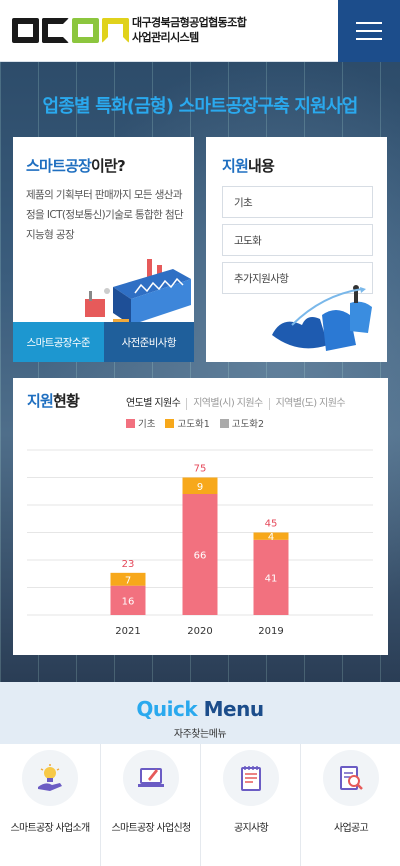 This screenshot has height=866, width=400. I want to click on quick-item-label: 스마트공장 사업신청, so click(151, 828).